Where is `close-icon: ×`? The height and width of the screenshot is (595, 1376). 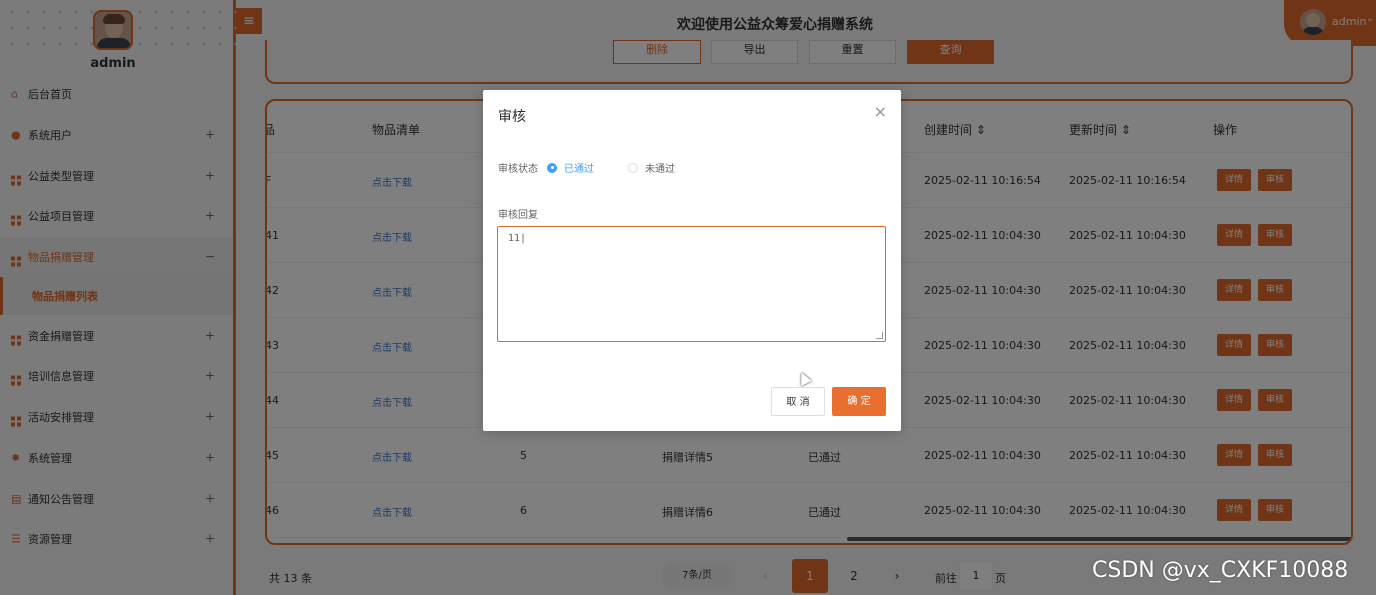
close-icon: × is located at coordinates (880, 111).